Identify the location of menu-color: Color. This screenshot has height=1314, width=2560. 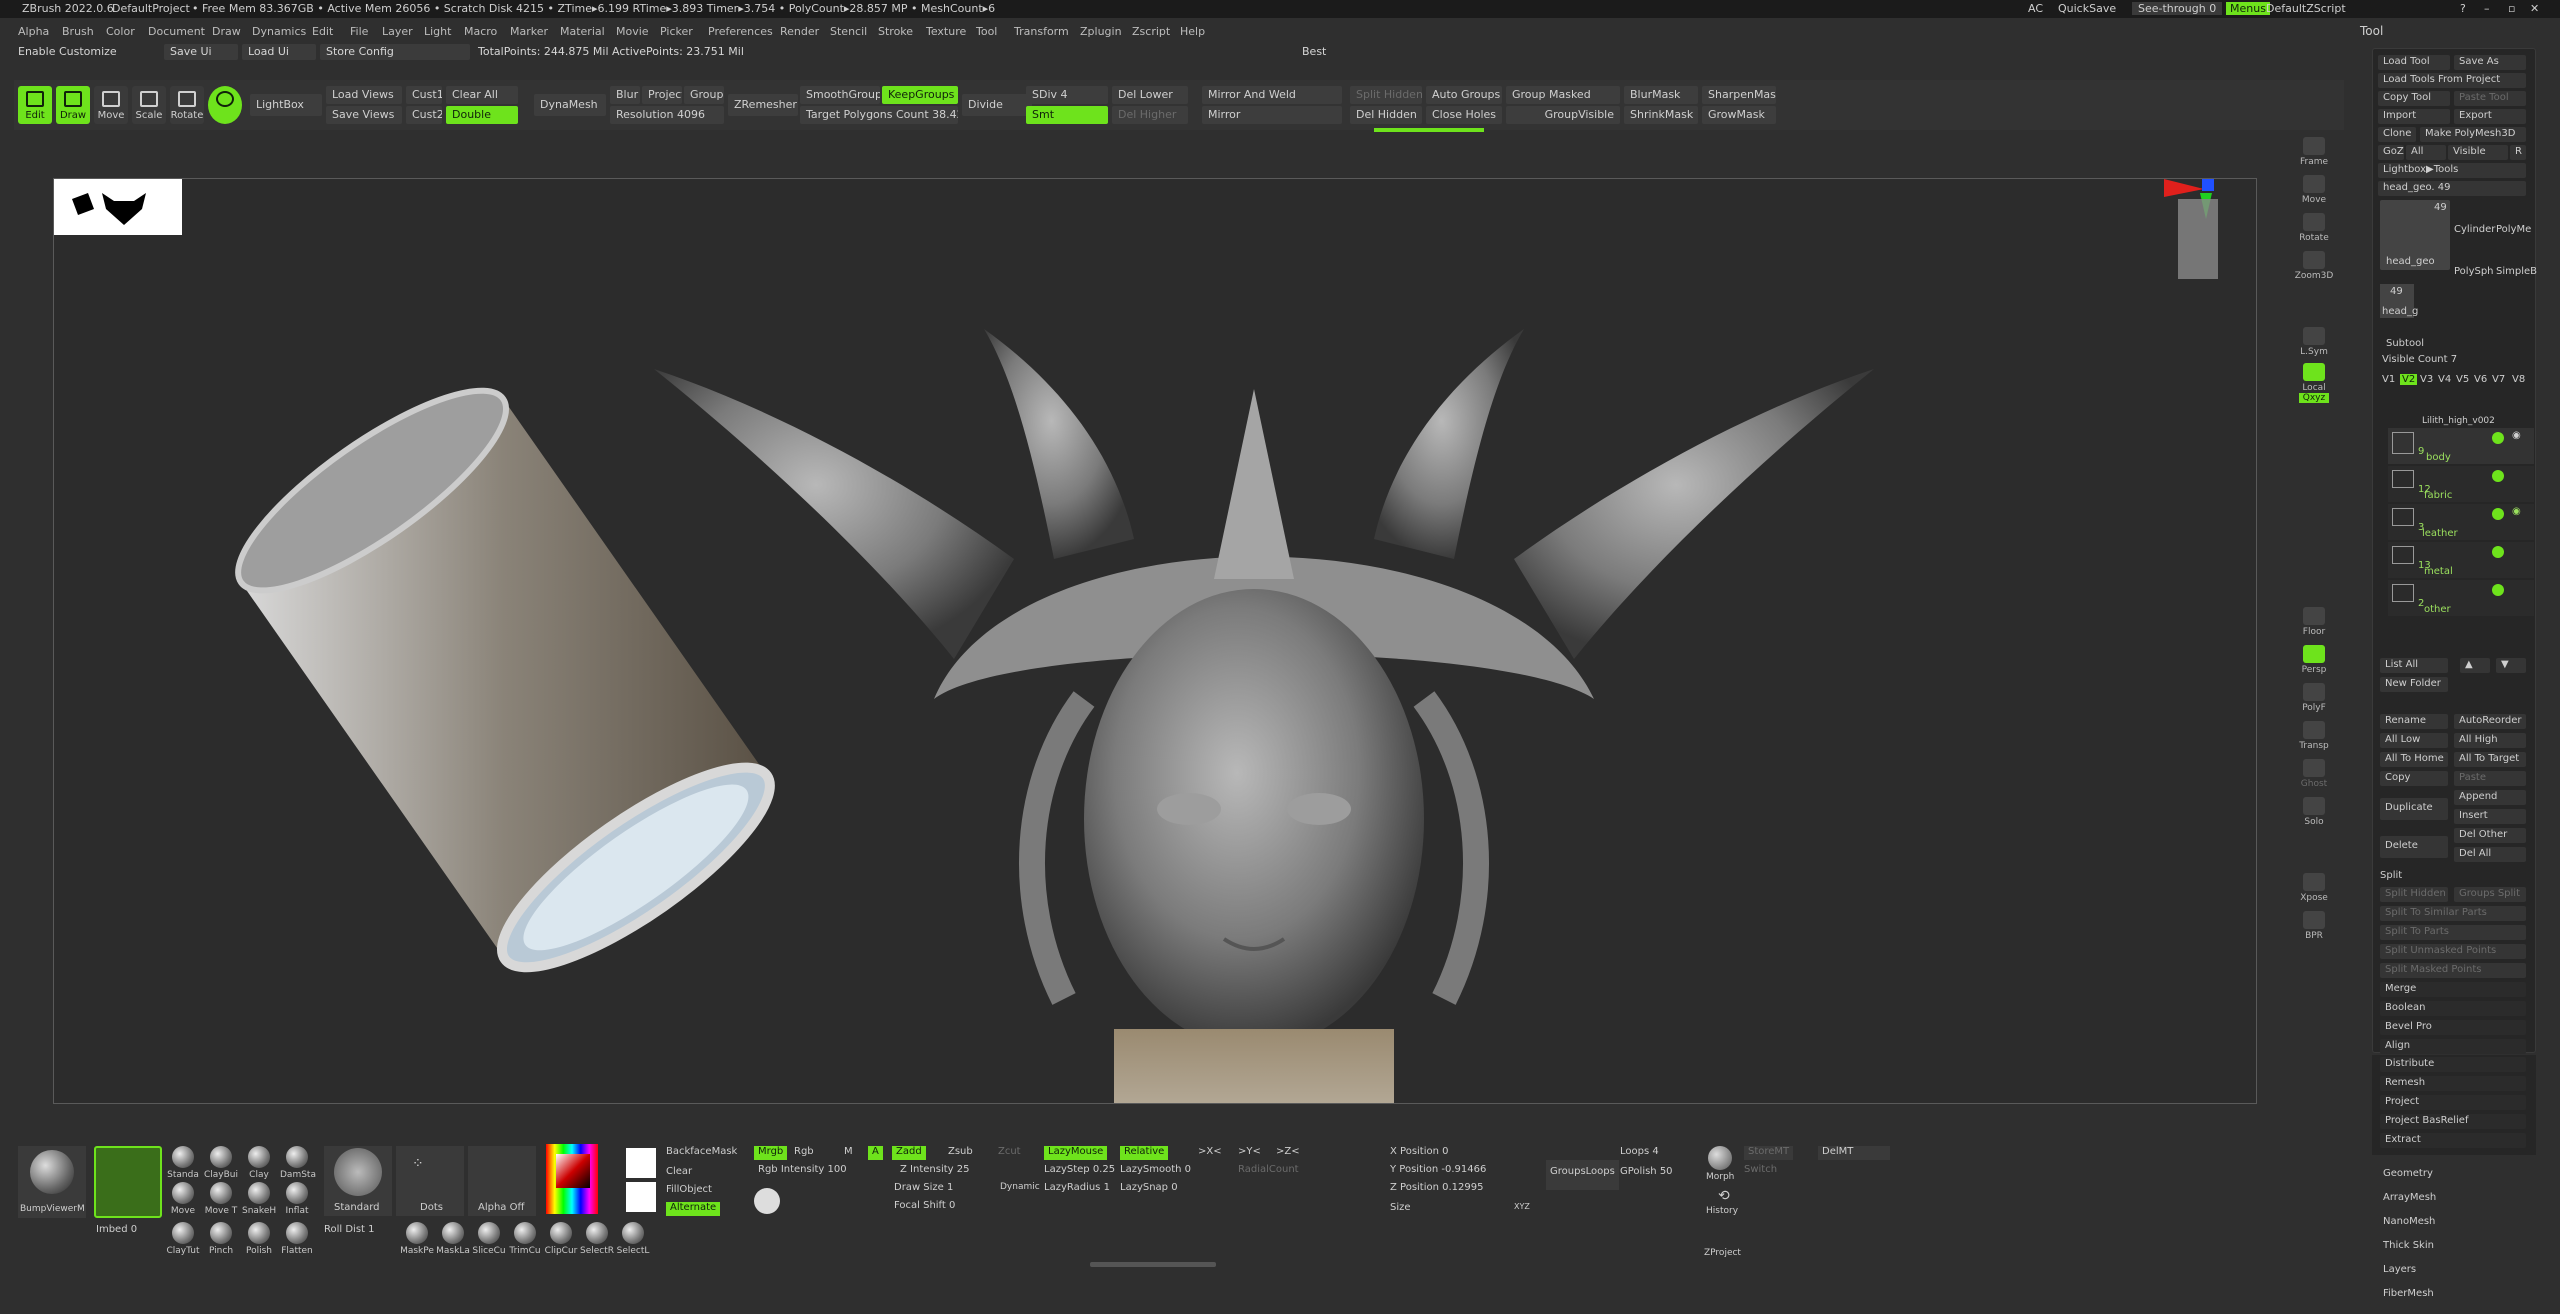
(120, 31).